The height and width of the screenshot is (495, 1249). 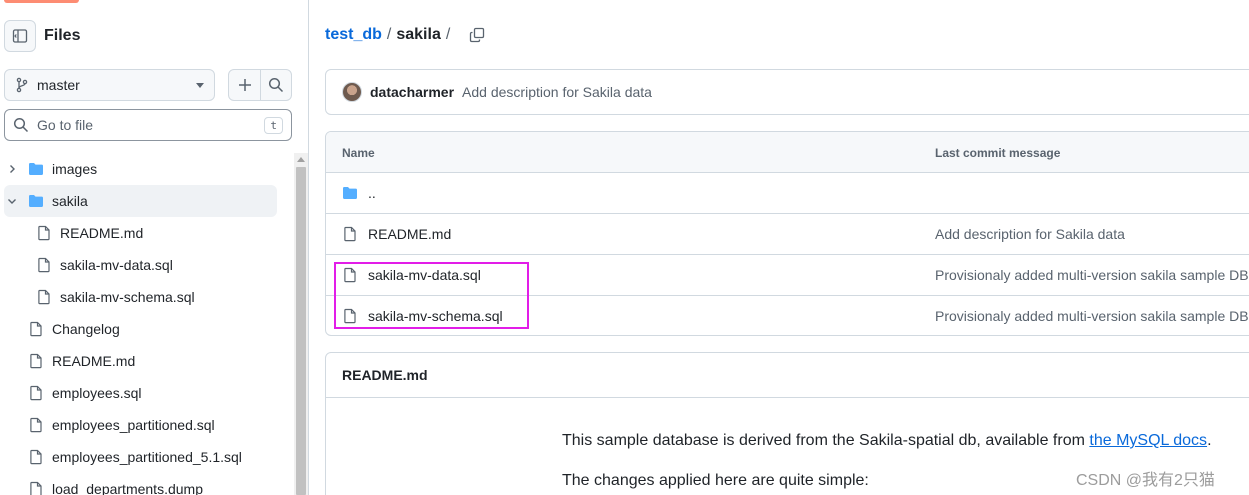 I want to click on sidebar-scrollbar, so click(x=301, y=324).